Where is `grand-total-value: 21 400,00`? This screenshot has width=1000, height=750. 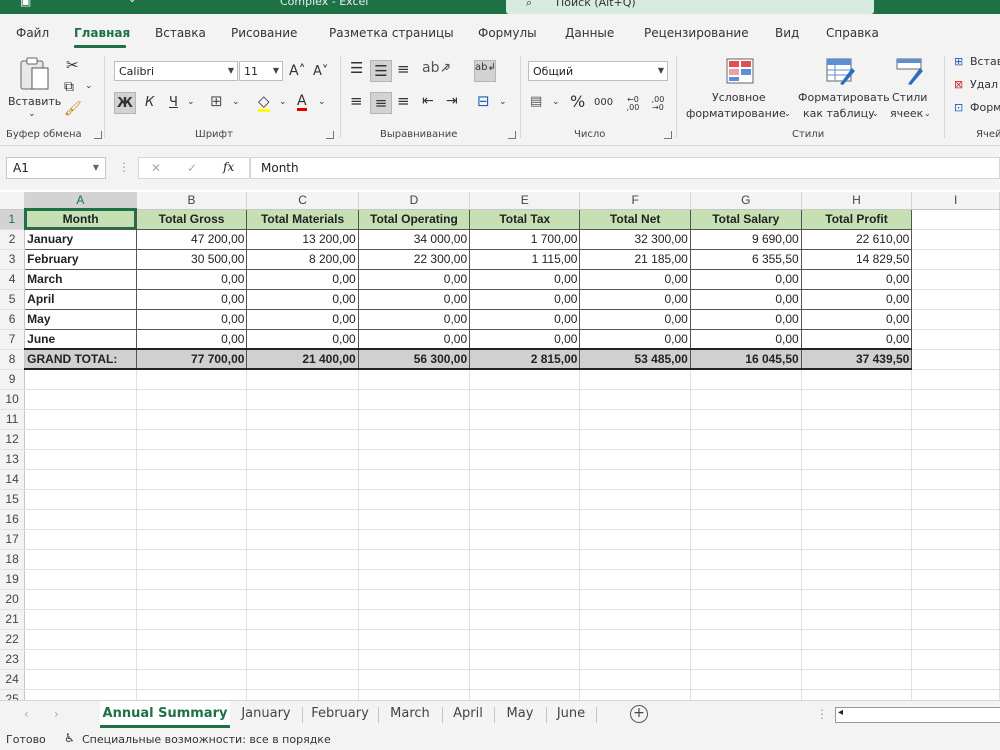
grand-total-value: 21 400,00 is located at coordinates (302, 359).